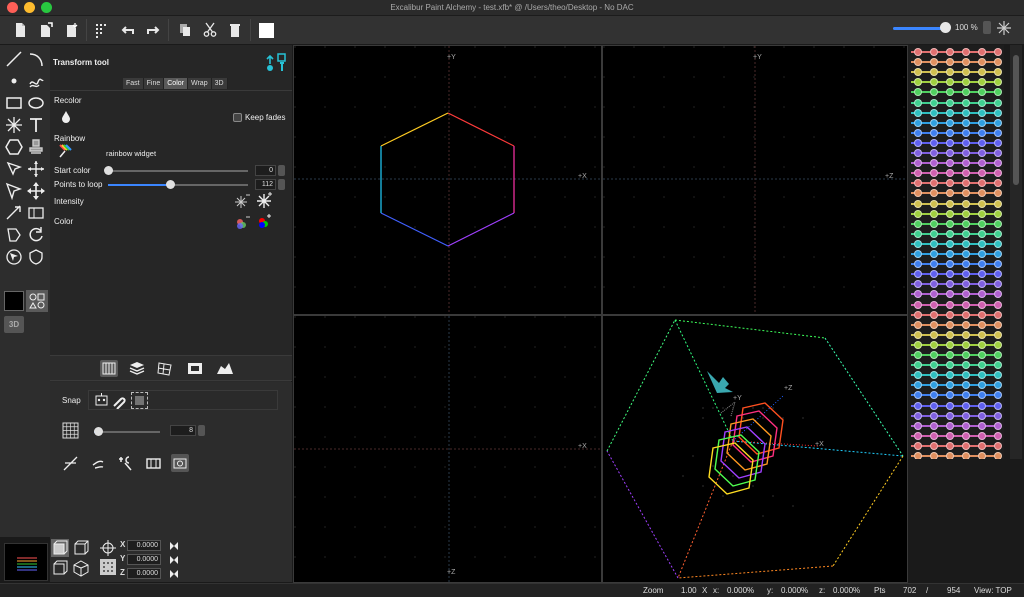 The width and height of the screenshot is (1024, 597). Describe the element at coordinates (755, 449) in the screenshot. I see `perspective-viewport: +Y +Z +X` at that location.